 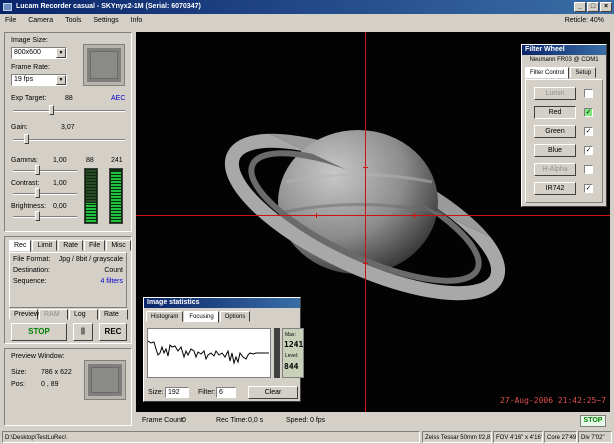 What do you see at coordinates (104, 65) in the screenshot?
I see `image-size-preview` at bounding box center [104, 65].